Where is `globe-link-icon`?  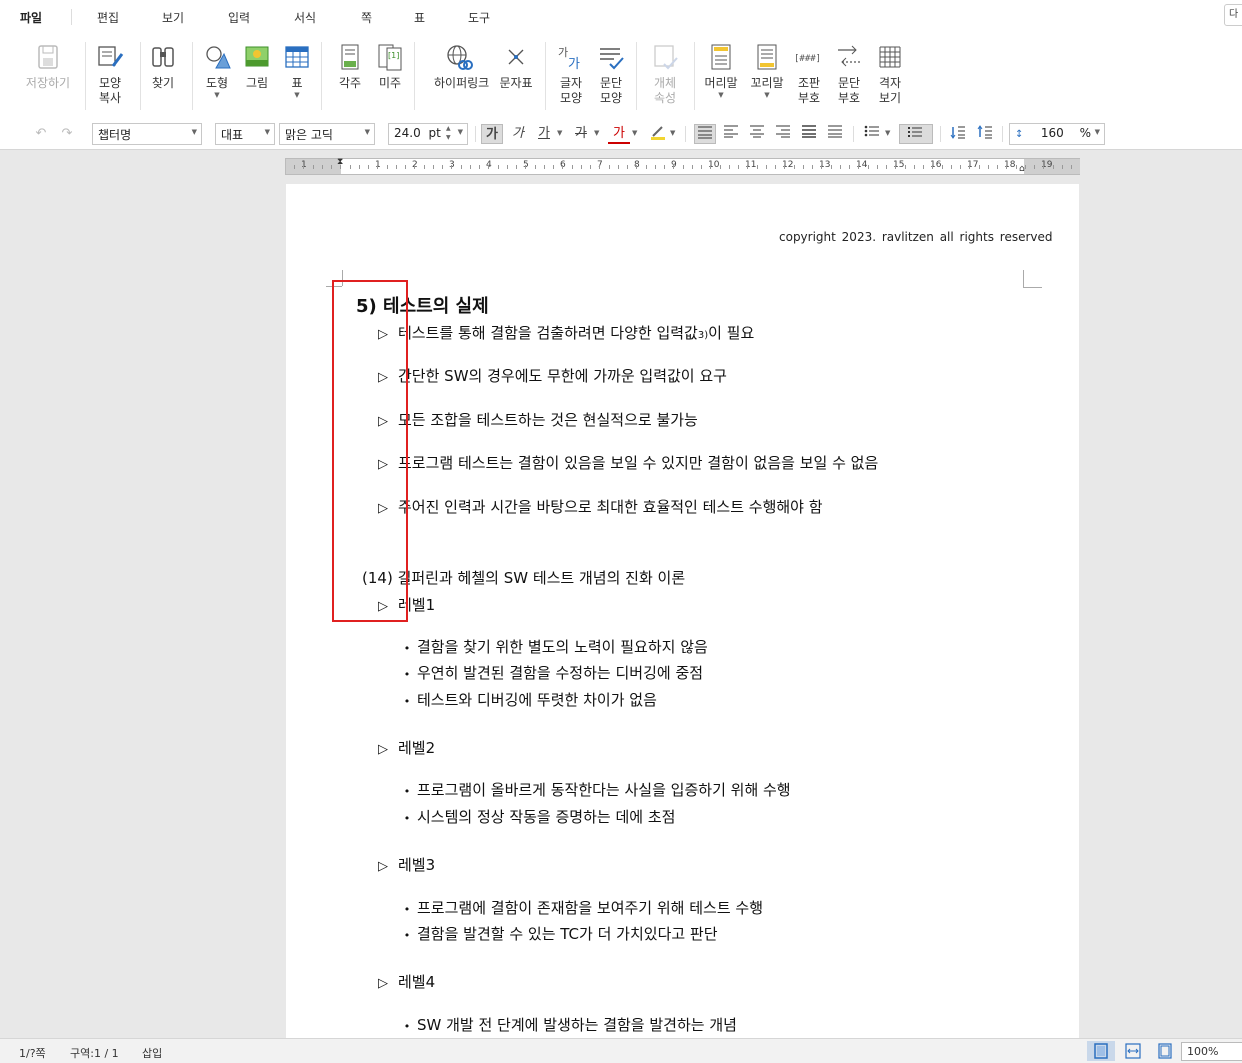
globe-link-icon is located at coordinates (458, 57).